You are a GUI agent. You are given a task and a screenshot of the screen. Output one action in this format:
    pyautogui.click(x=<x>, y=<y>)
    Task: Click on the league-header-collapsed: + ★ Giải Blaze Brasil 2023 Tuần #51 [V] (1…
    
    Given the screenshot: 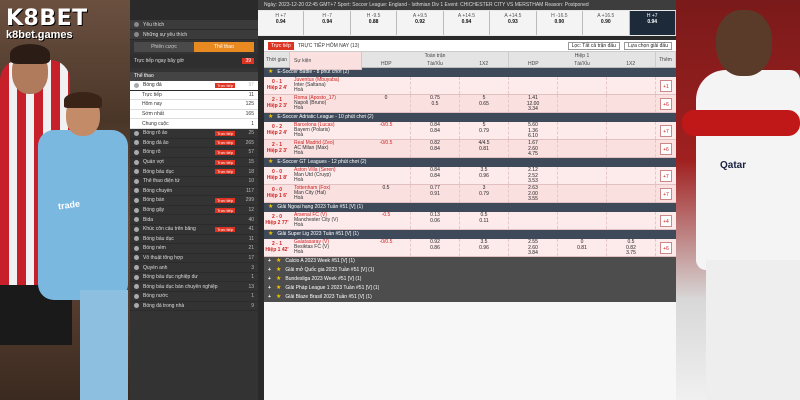 What is the action you would take?
    pyautogui.click(x=470, y=297)
    